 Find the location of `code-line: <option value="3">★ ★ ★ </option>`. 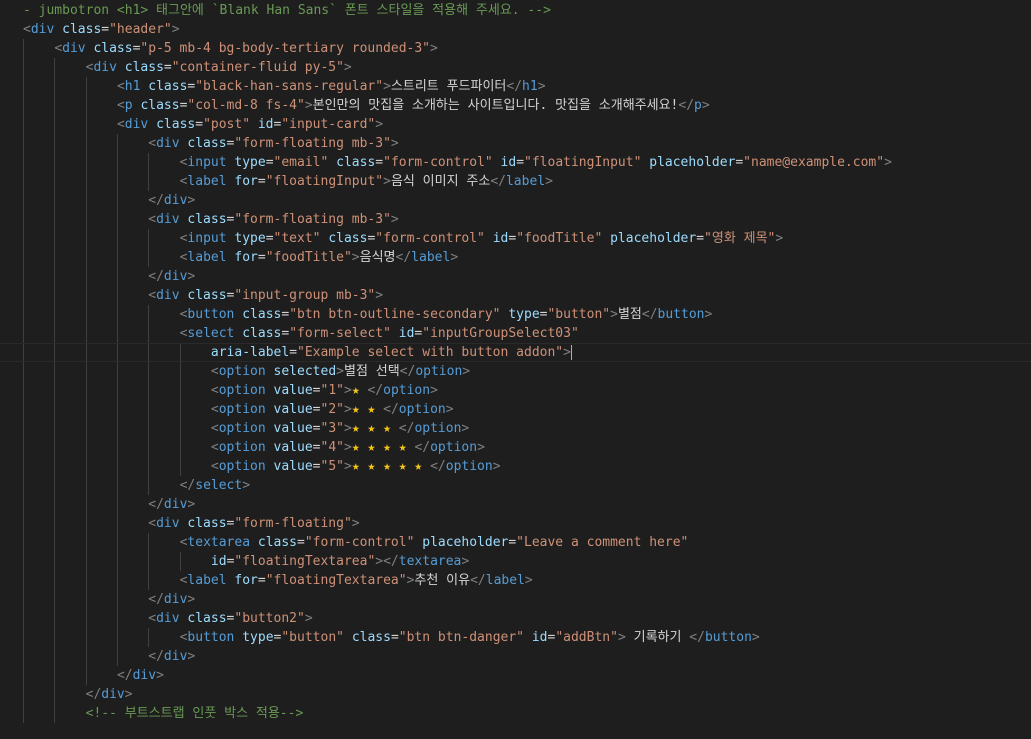

code-line: <option value="3">★ ★ ★ </option> is located at coordinates (515, 428).